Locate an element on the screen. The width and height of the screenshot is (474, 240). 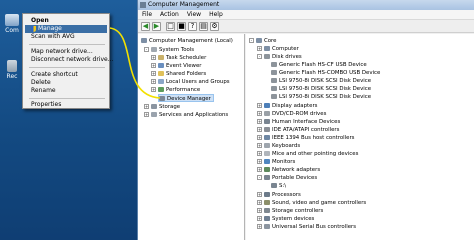
device-category: - Disk drives is located at coordinates (279, 57).